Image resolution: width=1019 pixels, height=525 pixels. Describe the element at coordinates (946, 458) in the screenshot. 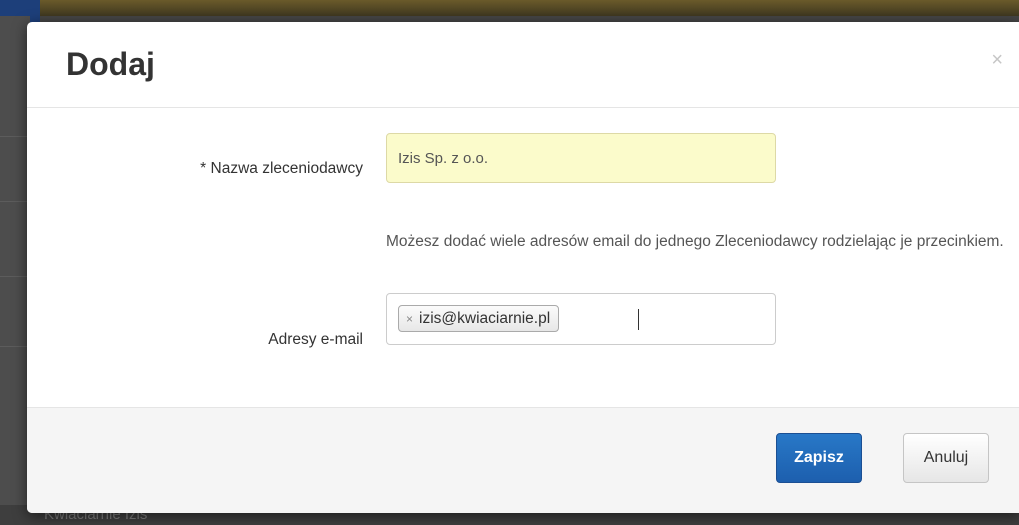

I see `cancel-button: Anuluj` at that location.